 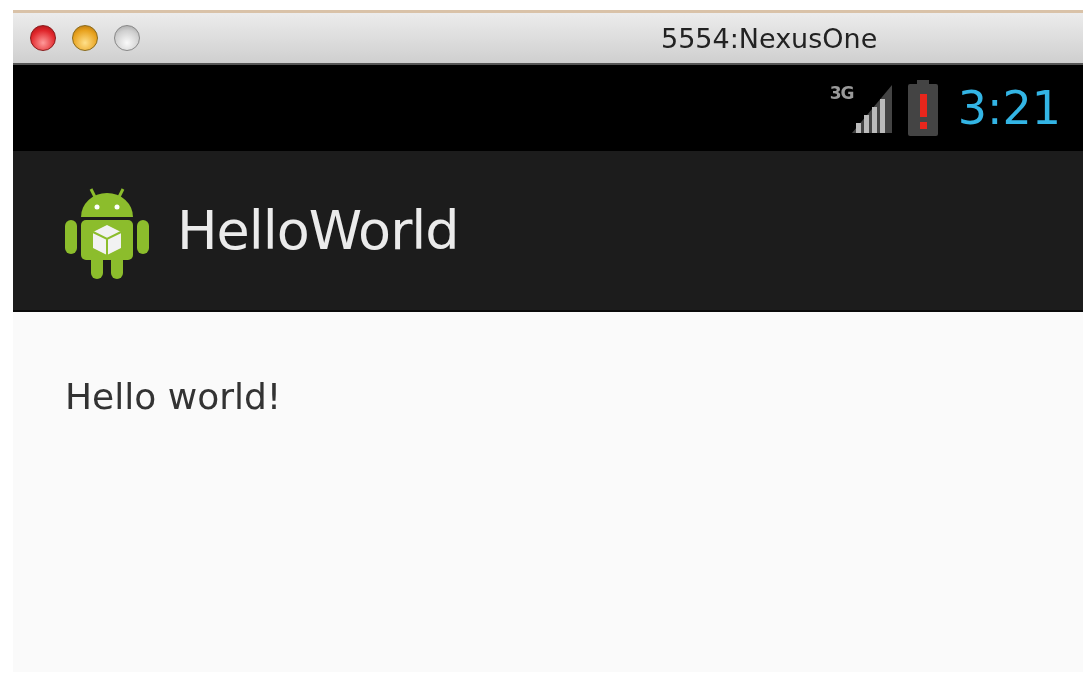 What do you see at coordinates (173, 396) in the screenshot?
I see `hello-text: Hello world!` at bounding box center [173, 396].